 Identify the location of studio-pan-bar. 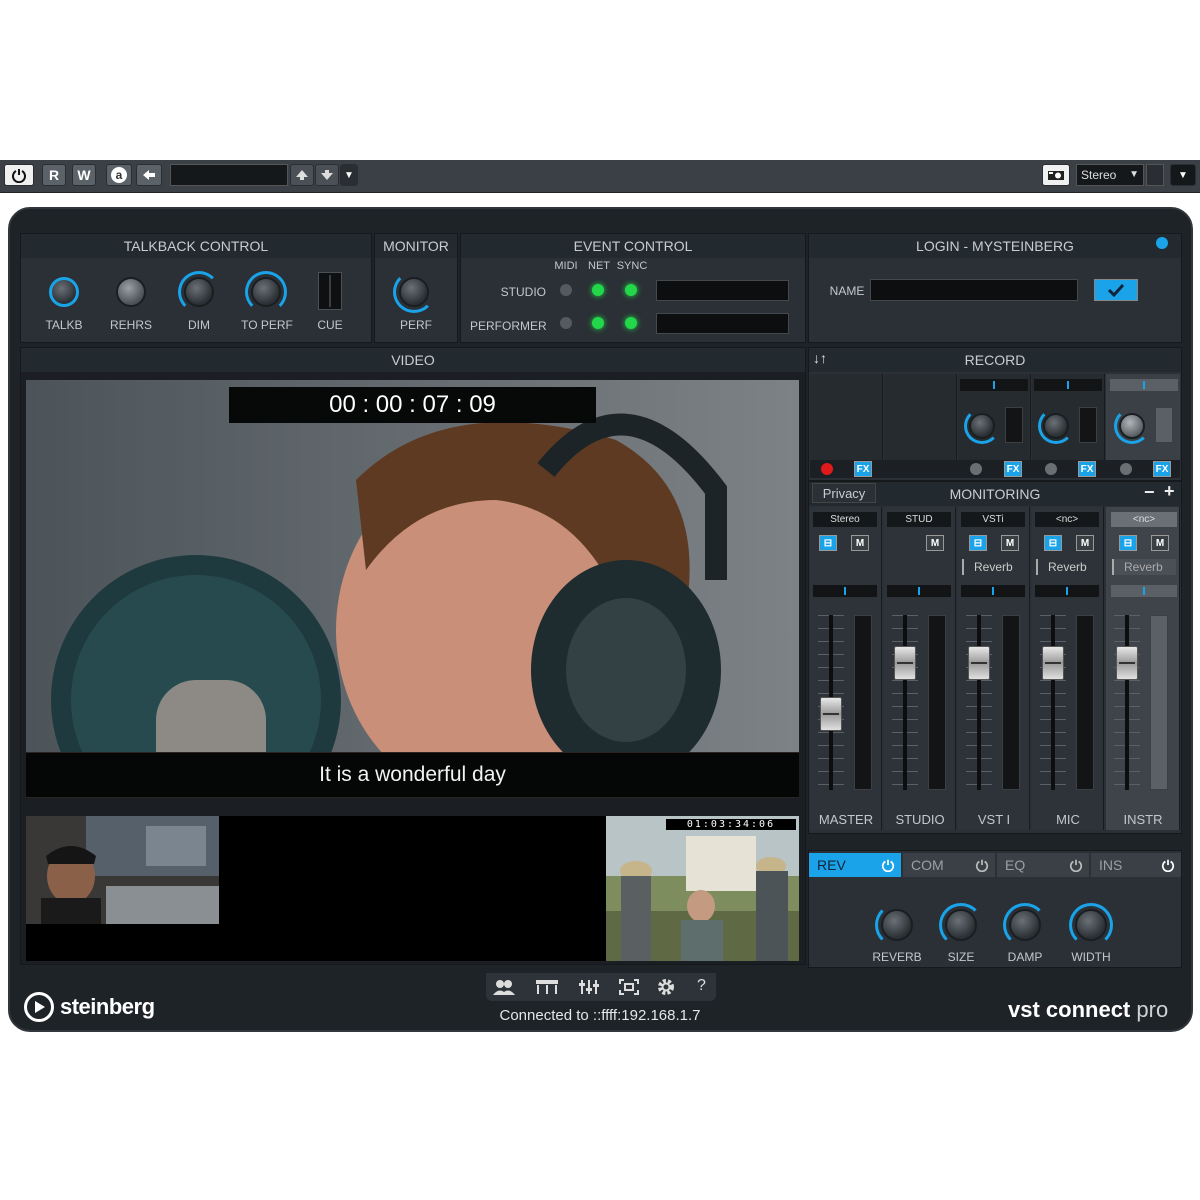
(919, 591).